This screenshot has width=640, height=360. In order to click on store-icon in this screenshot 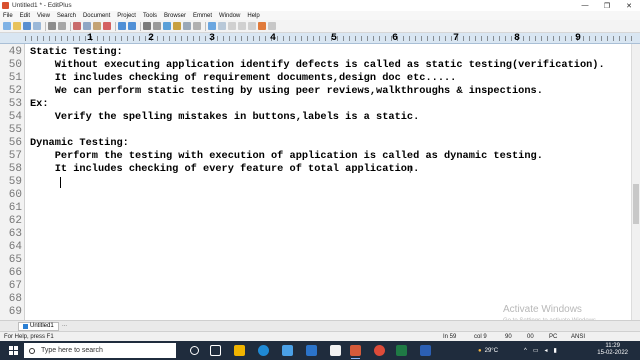, I will do `click(287, 350)`.